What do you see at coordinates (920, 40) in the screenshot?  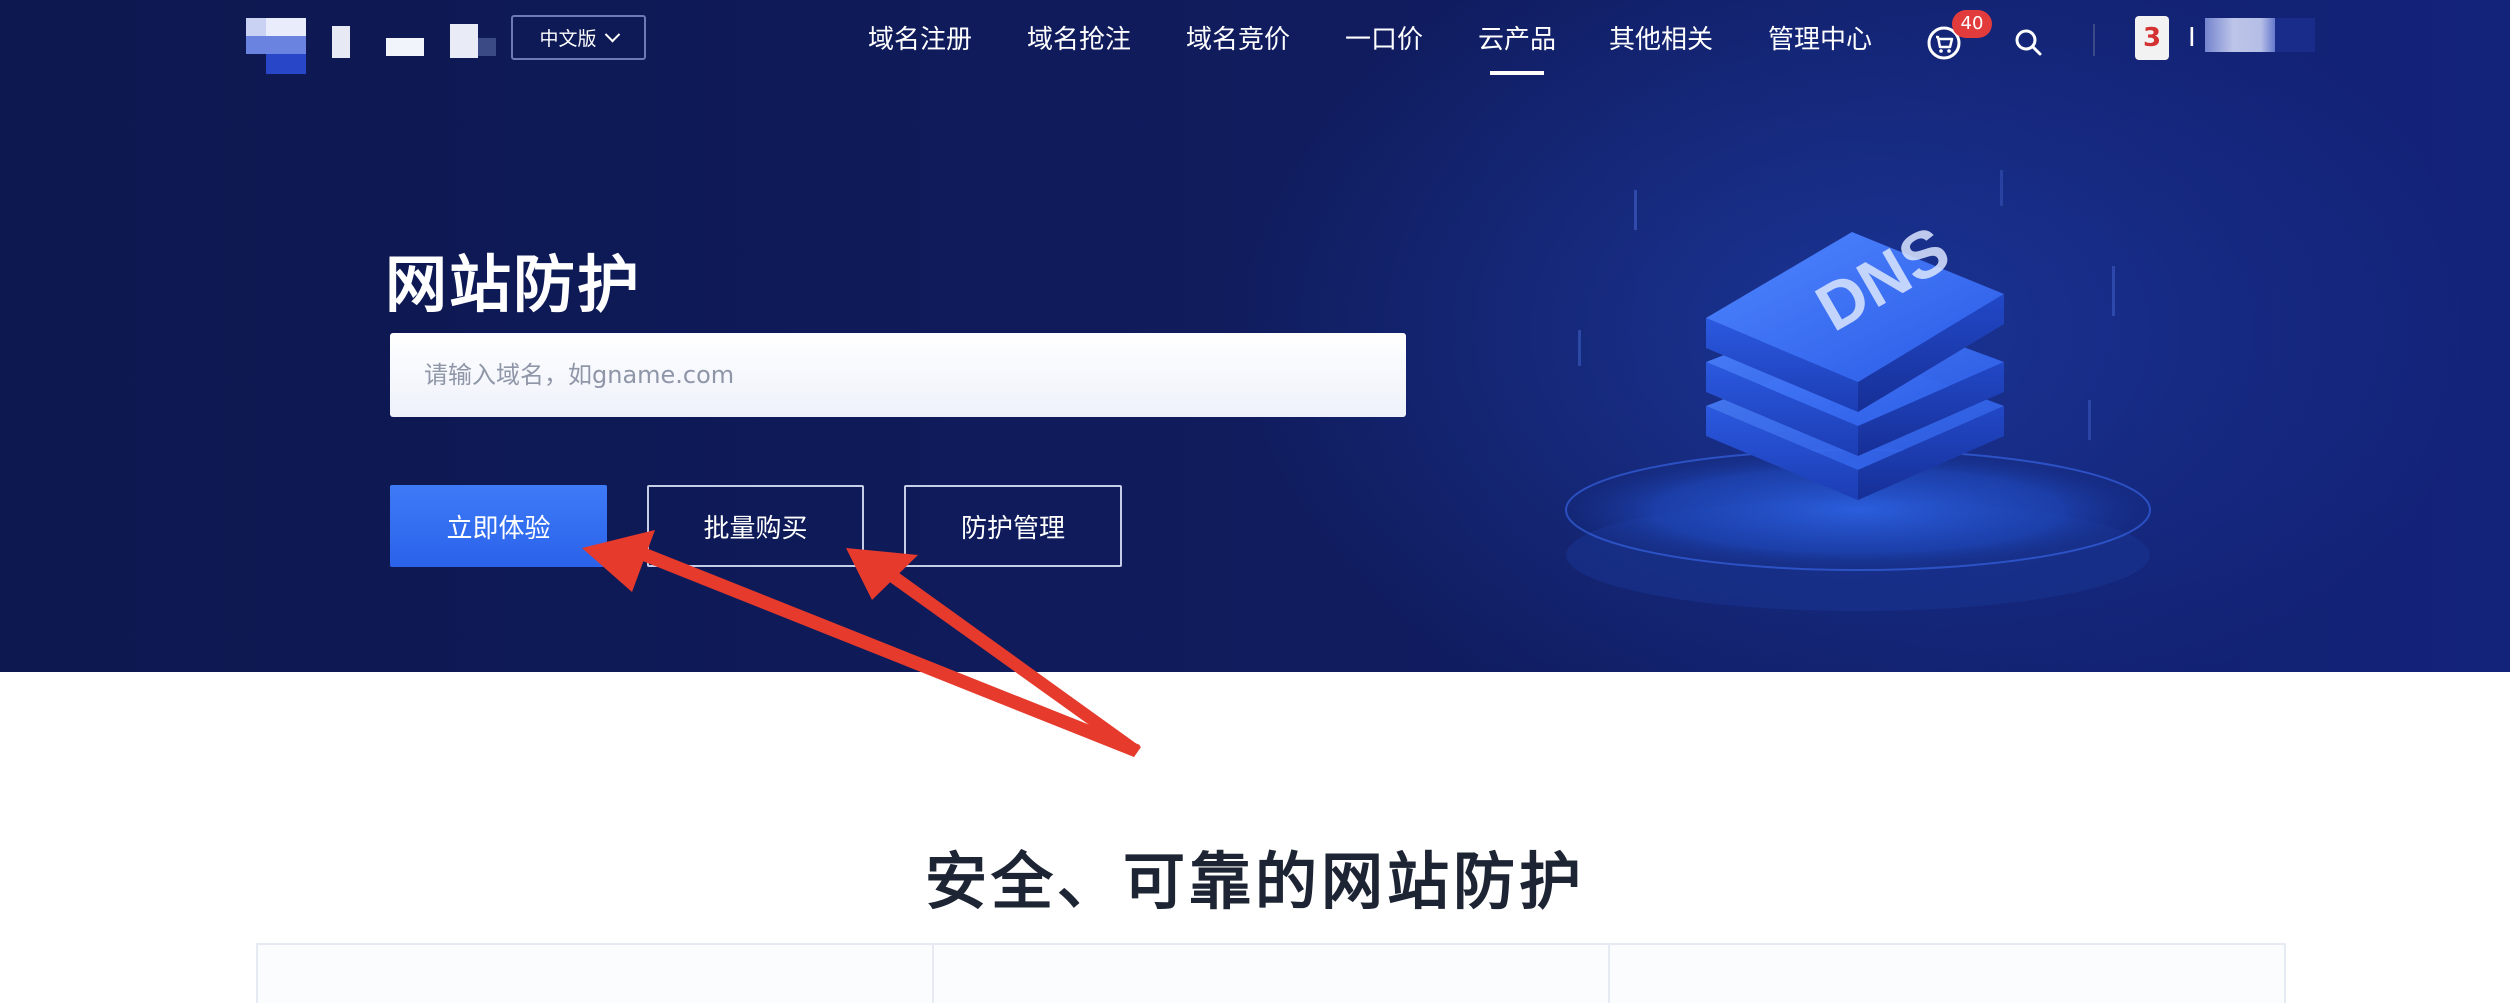 I see `nav-domain-register: 域名注册` at bounding box center [920, 40].